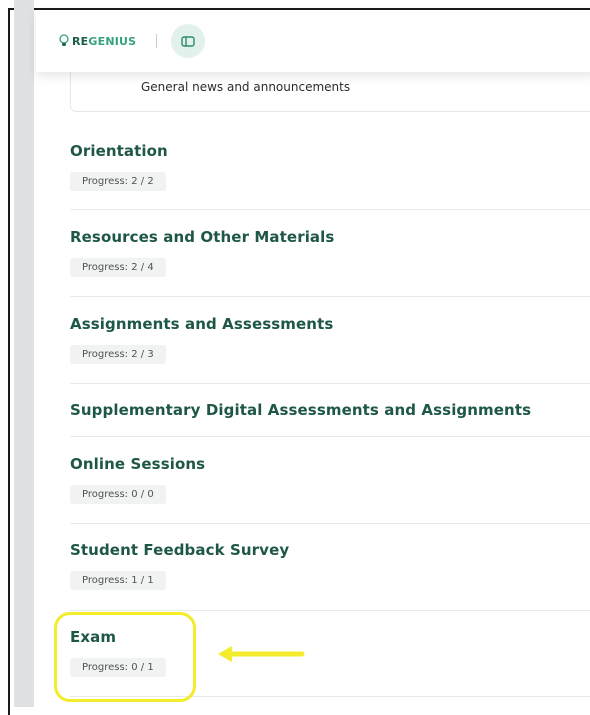 The height and width of the screenshot is (715, 590). What do you see at coordinates (330, 464) in the screenshot?
I see `section-title: Online Sessions` at bounding box center [330, 464].